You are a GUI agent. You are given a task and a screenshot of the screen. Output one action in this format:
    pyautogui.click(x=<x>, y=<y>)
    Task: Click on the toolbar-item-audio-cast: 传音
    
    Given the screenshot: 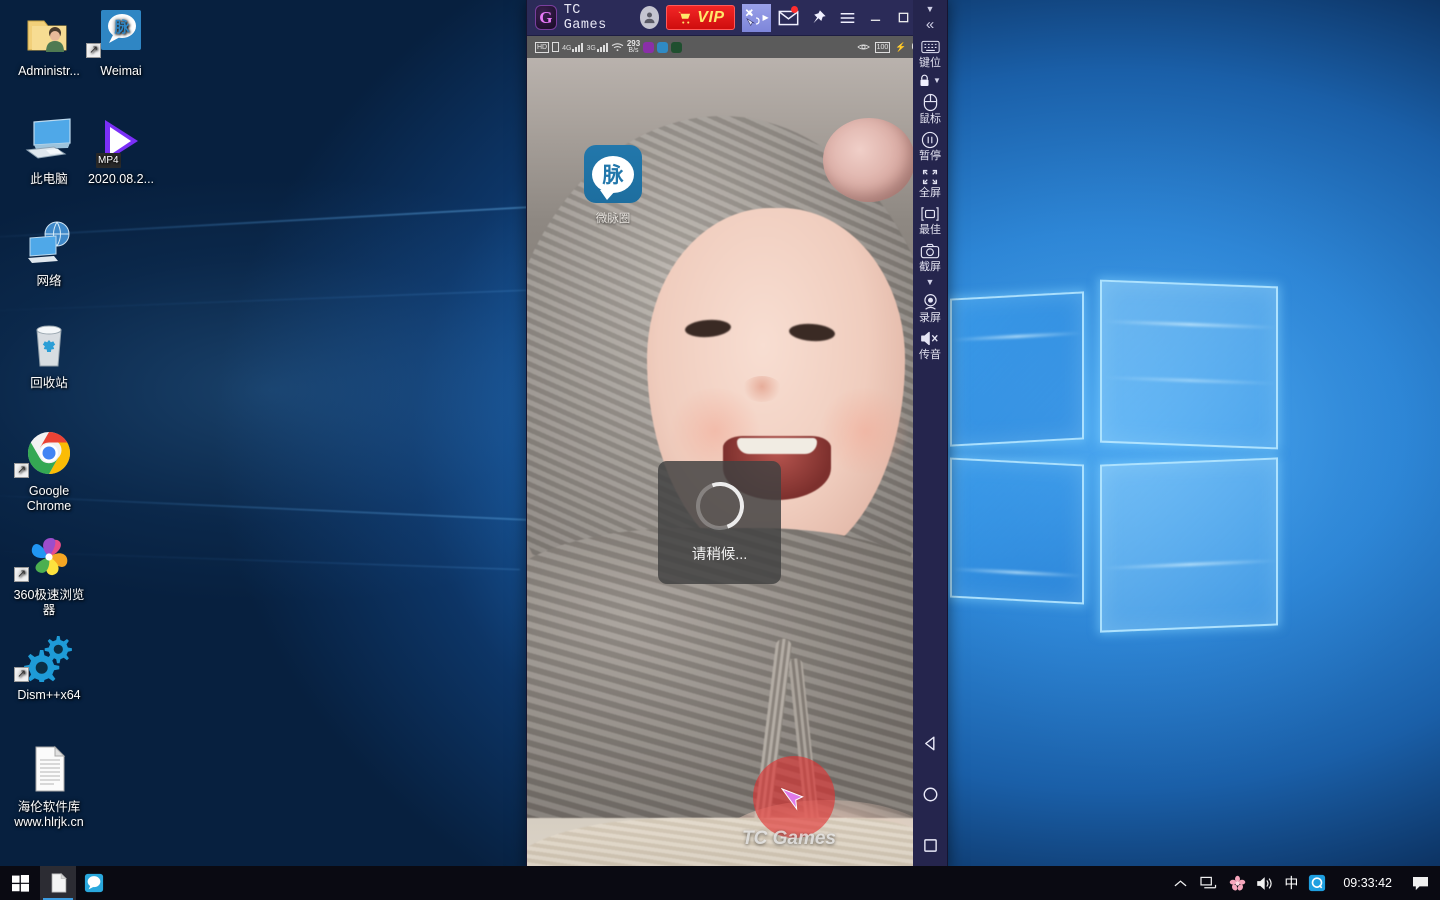 What is the action you would take?
    pyautogui.click(x=930, y=344)
    